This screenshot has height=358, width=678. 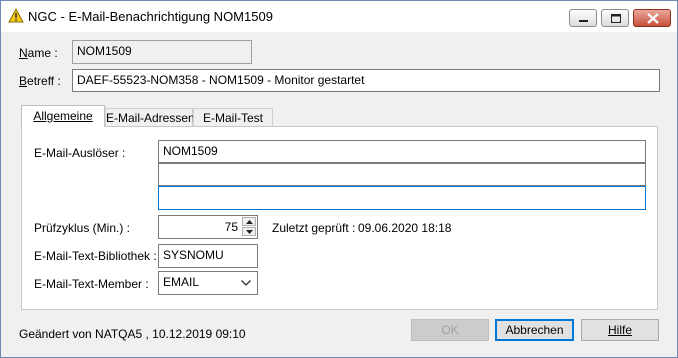 What do you see at coordinates (40, 81) in the screenshot?
I see `betreff-label: Betreff :` at bounding box center [40, 81].